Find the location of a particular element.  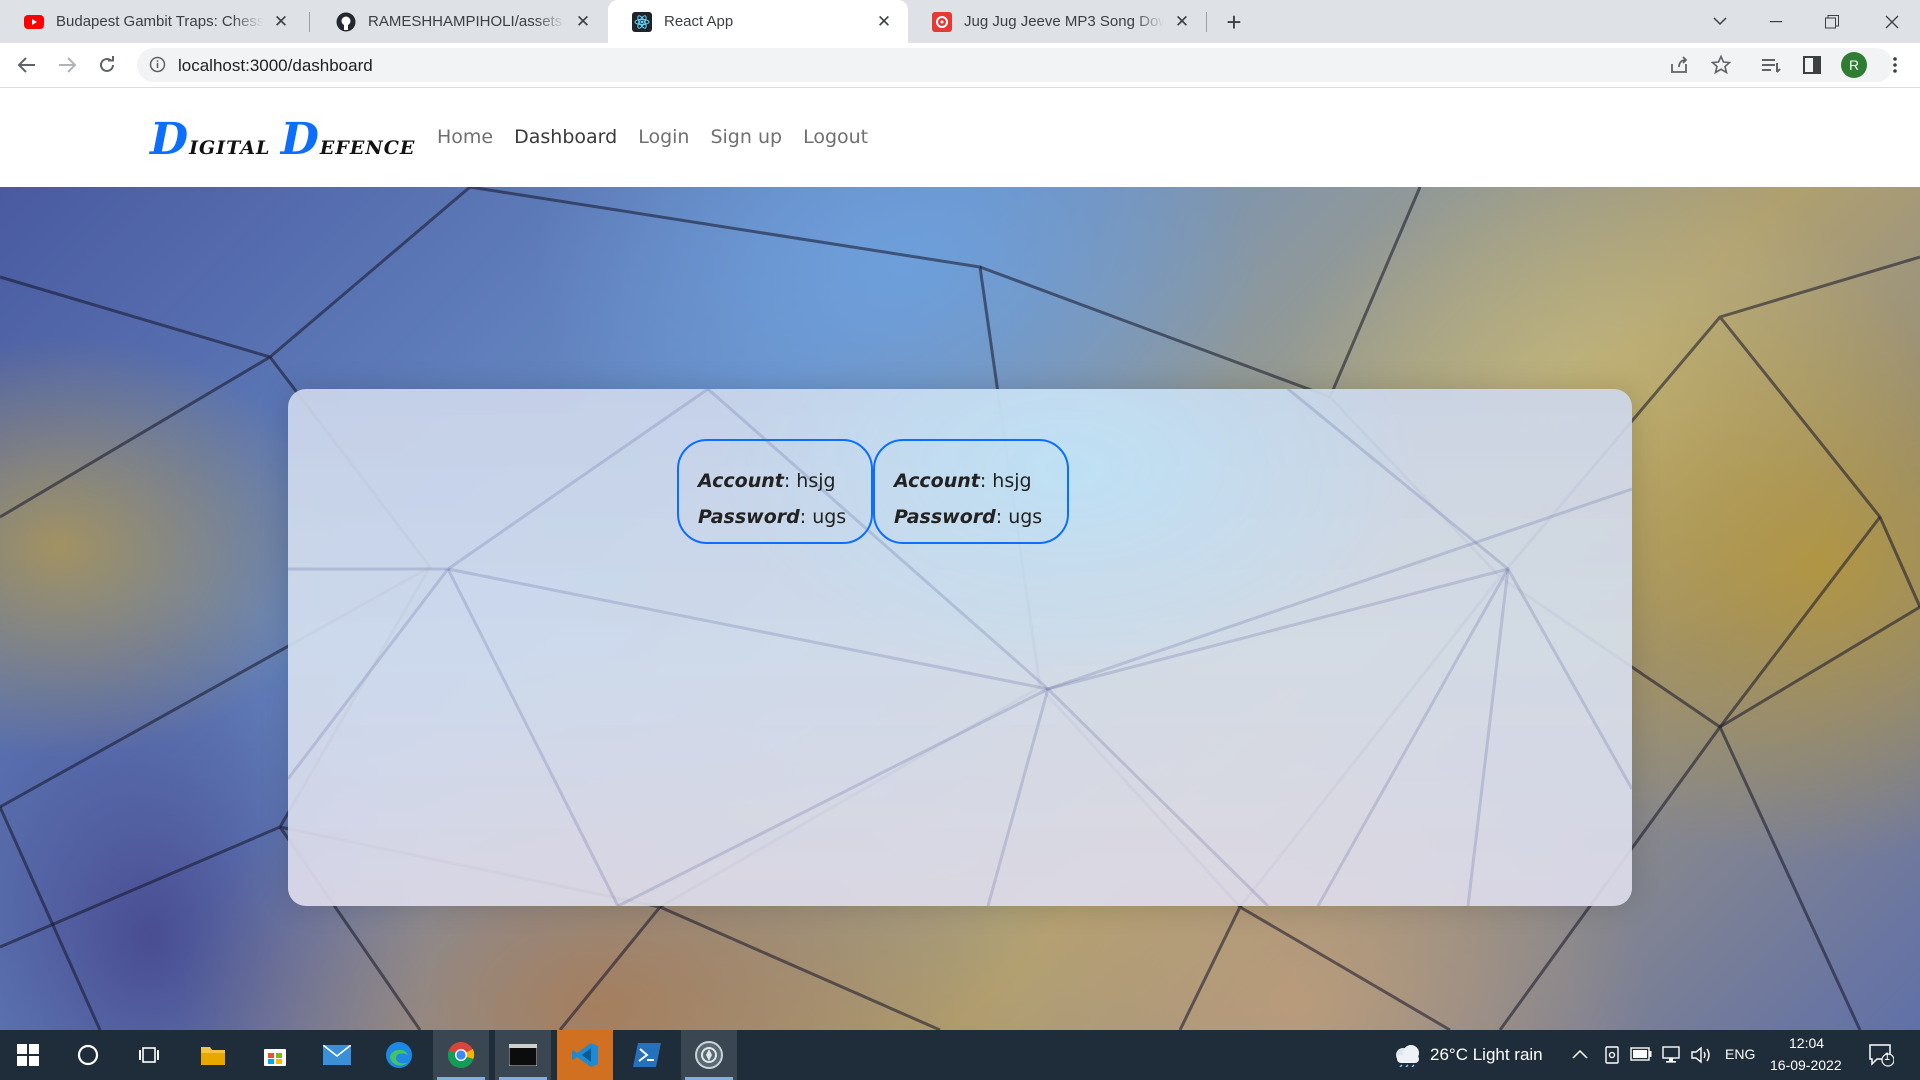

task-view-icon is located at coordinates (149, 1055).